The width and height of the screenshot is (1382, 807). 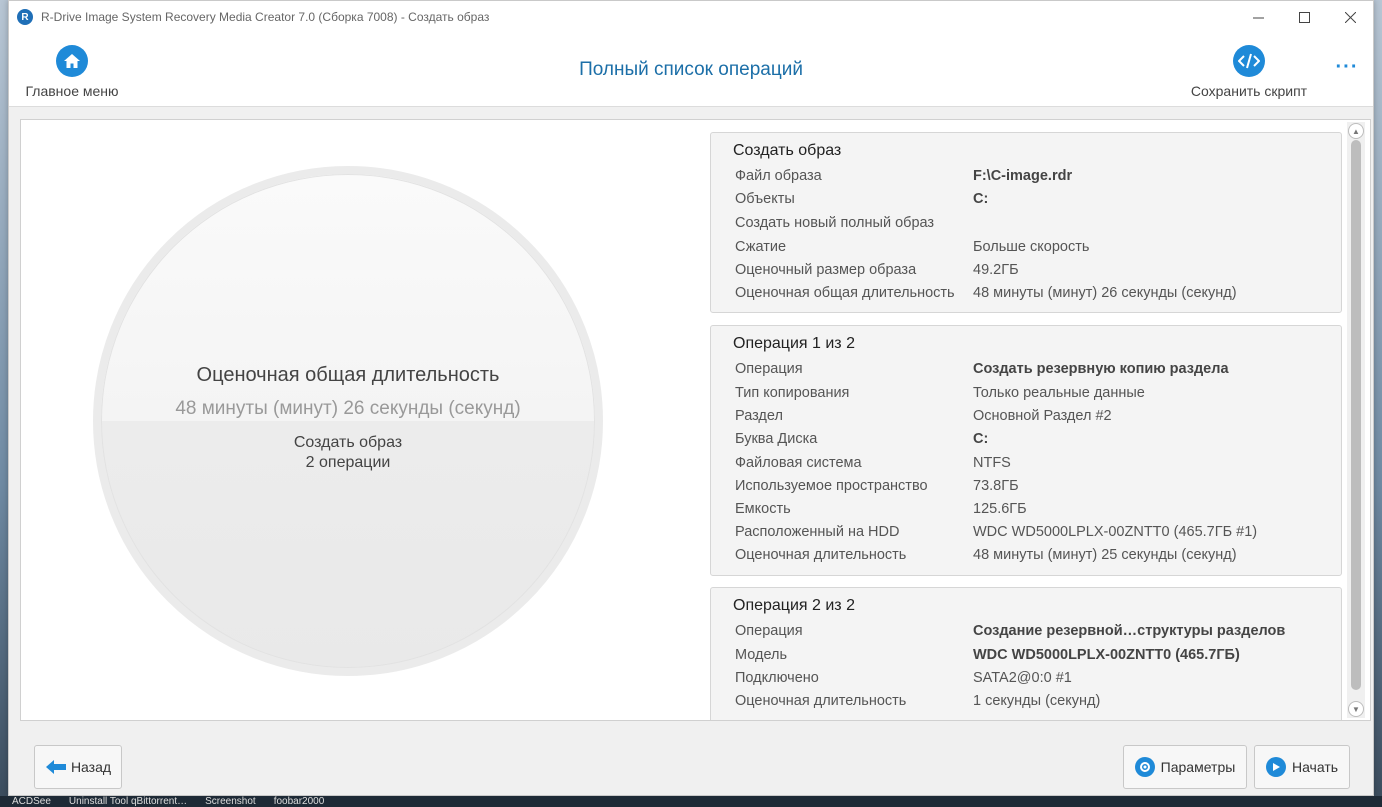 What do you see at coordinates (798, 463) in the screenshot?
I see `prop-label: Файловая система` at bounding box center [798, 463].